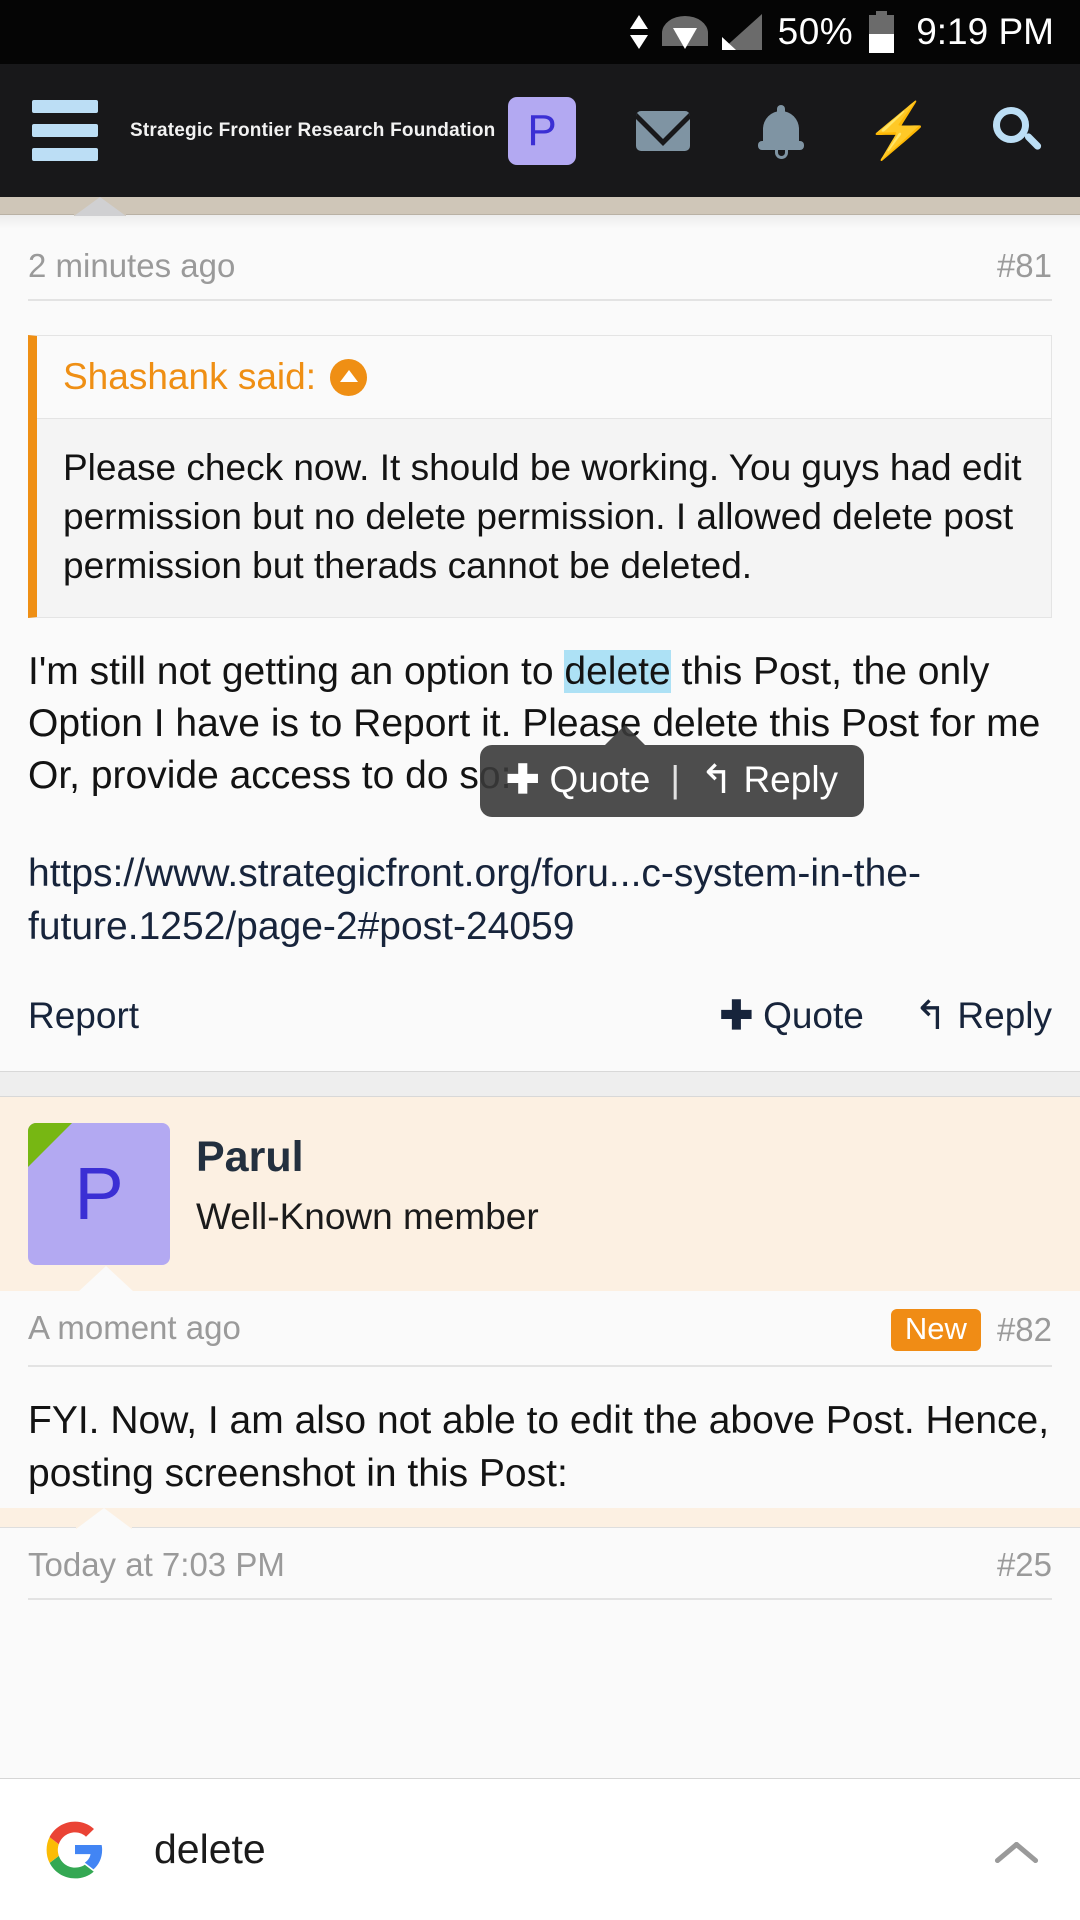 The width and height of the screenshot is (1080, 1920). Describe the element at coordinates (1017, 131) in the screenshot. I see `search-icon` at that location.